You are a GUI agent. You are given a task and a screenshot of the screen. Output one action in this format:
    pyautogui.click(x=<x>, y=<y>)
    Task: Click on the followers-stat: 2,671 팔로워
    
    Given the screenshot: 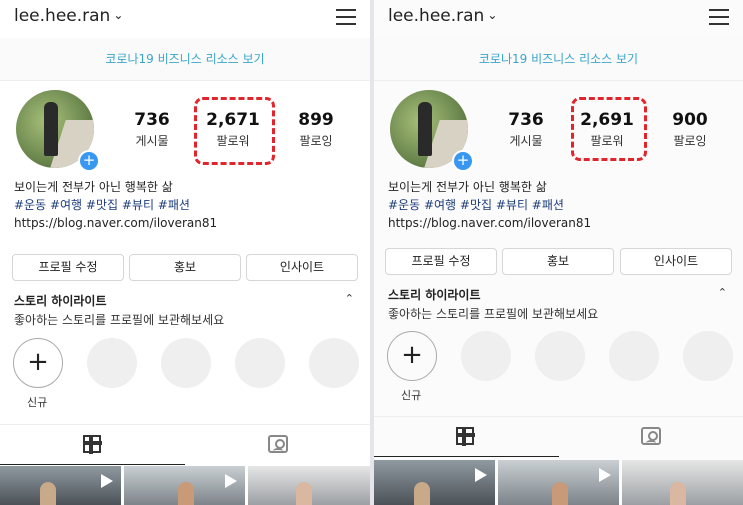 What is the action you would take?
    pyautogui.click(x=233, y=129)
    